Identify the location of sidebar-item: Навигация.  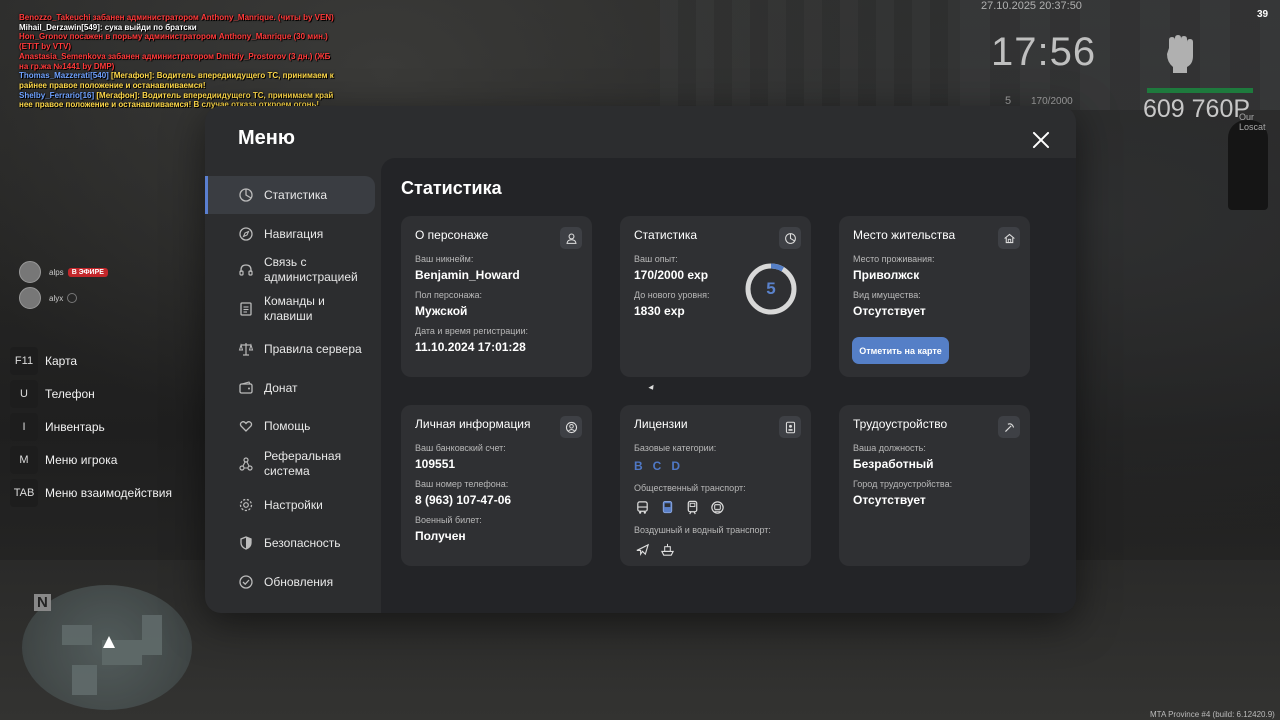
(290, 234).